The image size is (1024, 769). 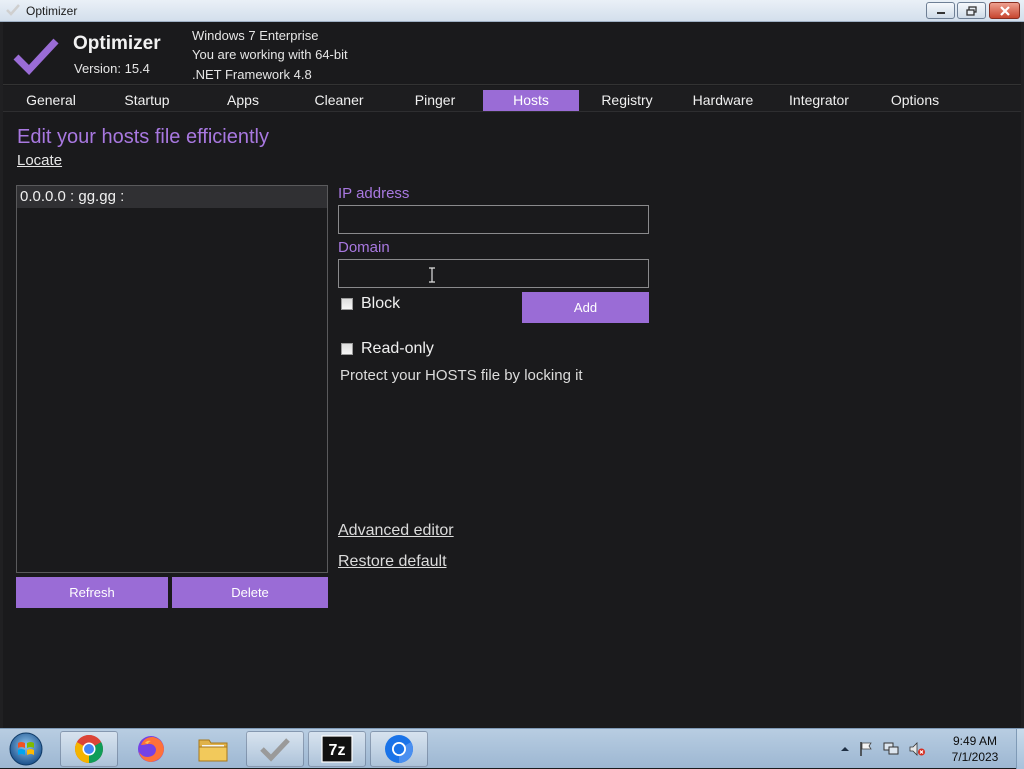 What do you see at coordinates (112, 68) in the screenshot?
I see `app-version: Version: 15.4` at bounding box center [112, 68].